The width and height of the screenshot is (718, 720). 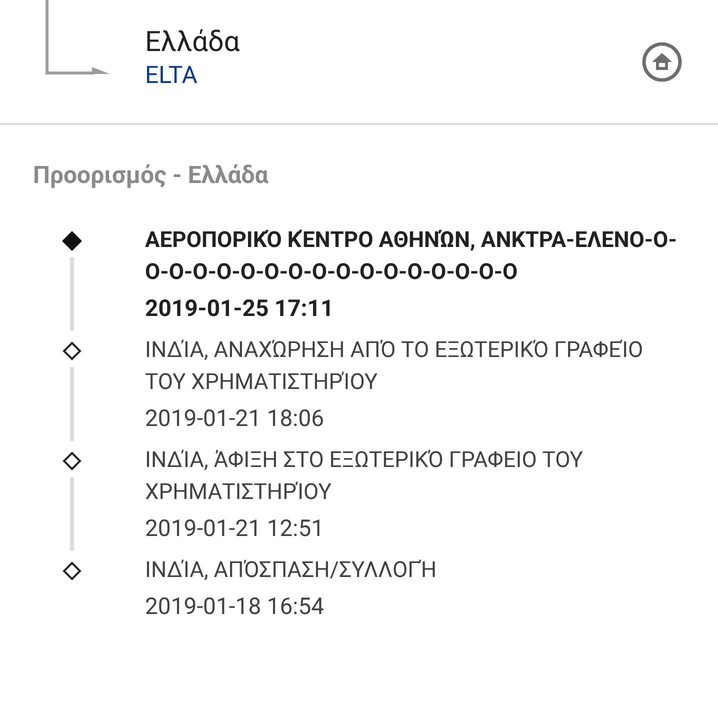 I want to click on event-description: ΙΝΔΊΑ, ΑΝΑΧΏΡΗΣΗ ΑΠΌ ΤΟ ΕΞΩΤΕΡΙΚΌ ΓΡΑΦΕΊΟ ΤΟΥ ΧΡΗΜΑΤΙΣΤΗΡΊΟΥ, so click(x=394, y=367).